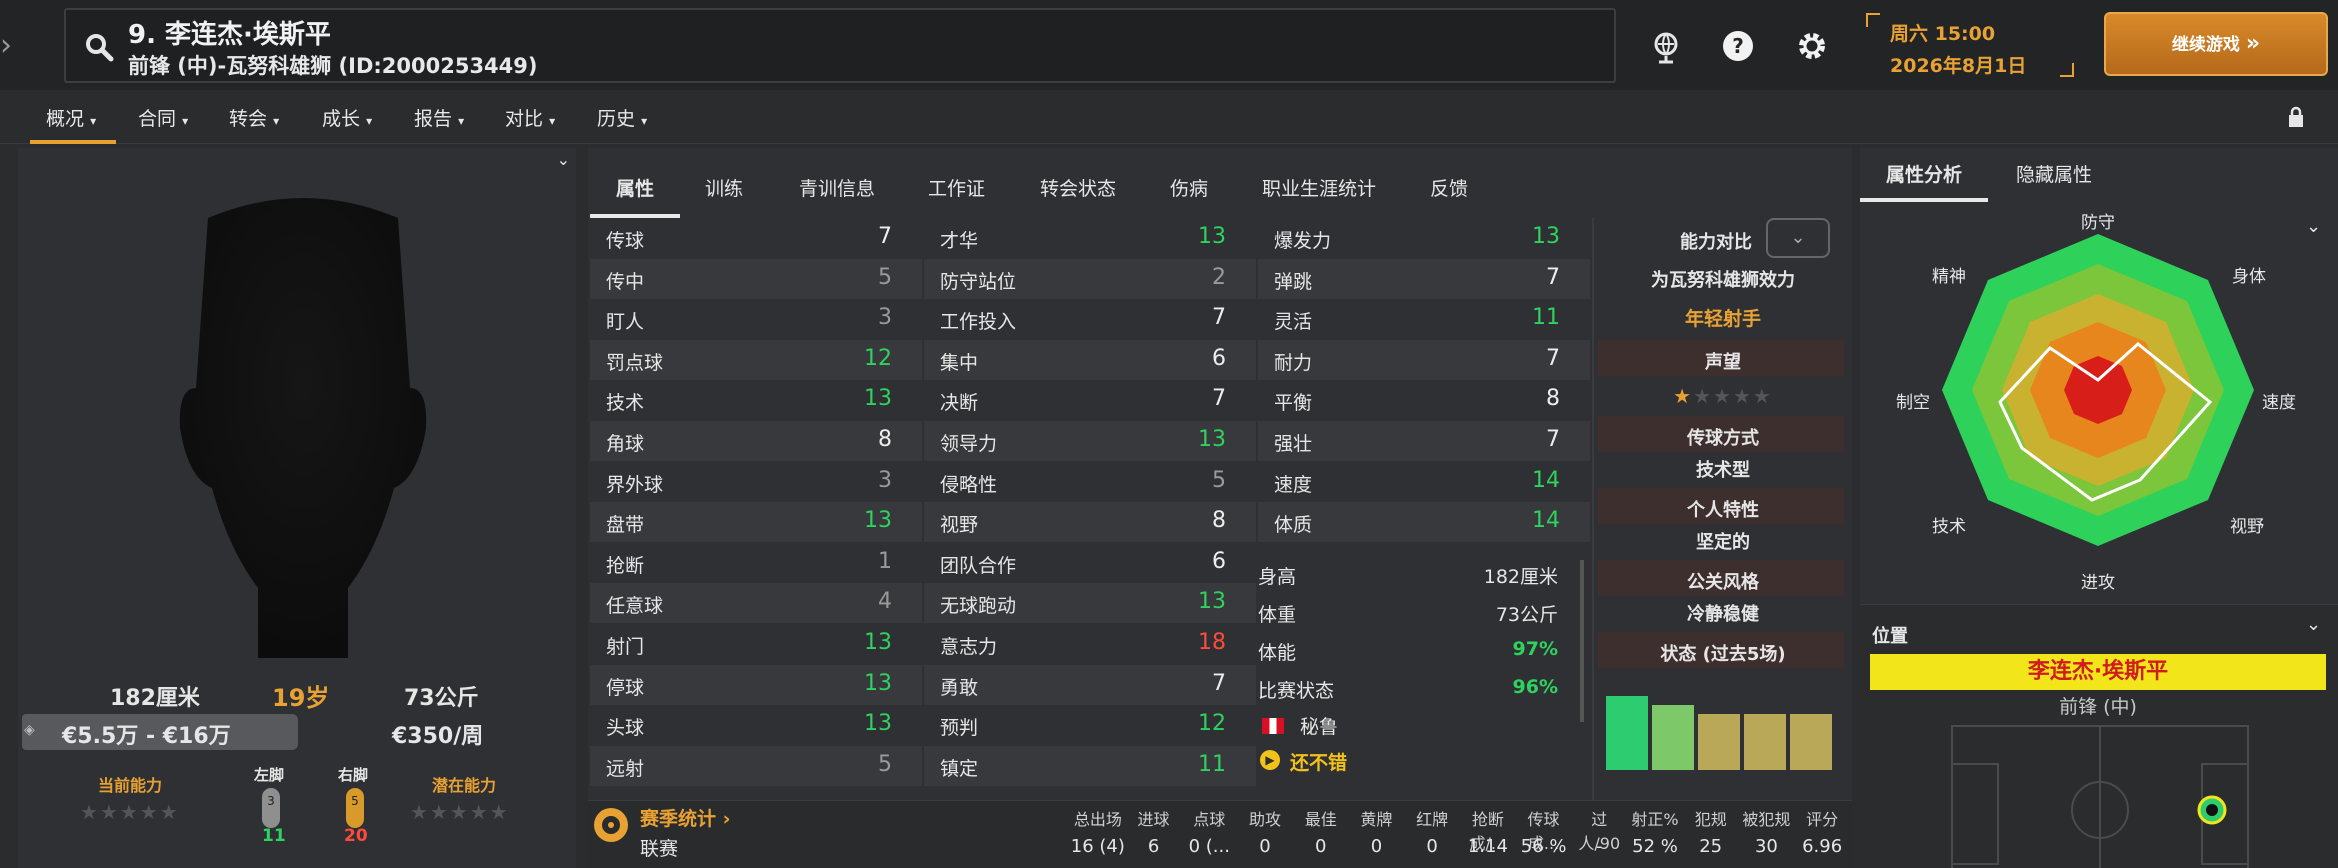 The width and height of the screenshot is (2338, 868). What do you see at coordinates (959, 362) in the screenshot?
I see `attribute-name: 集中` at bounding box center [959, 362].